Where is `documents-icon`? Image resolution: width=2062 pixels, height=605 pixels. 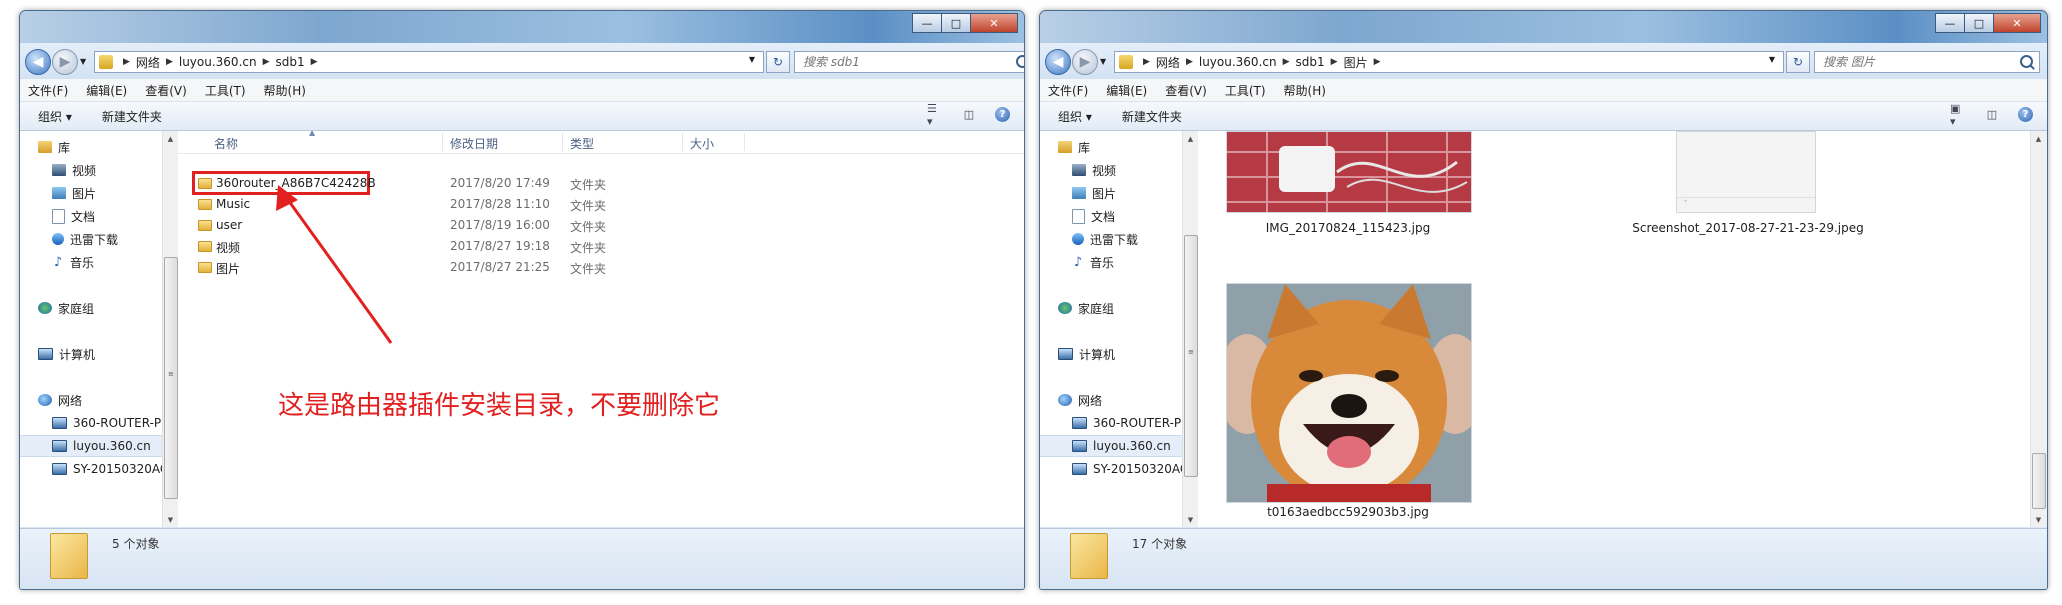 documents-icon is located at coordinates (1078, 216).